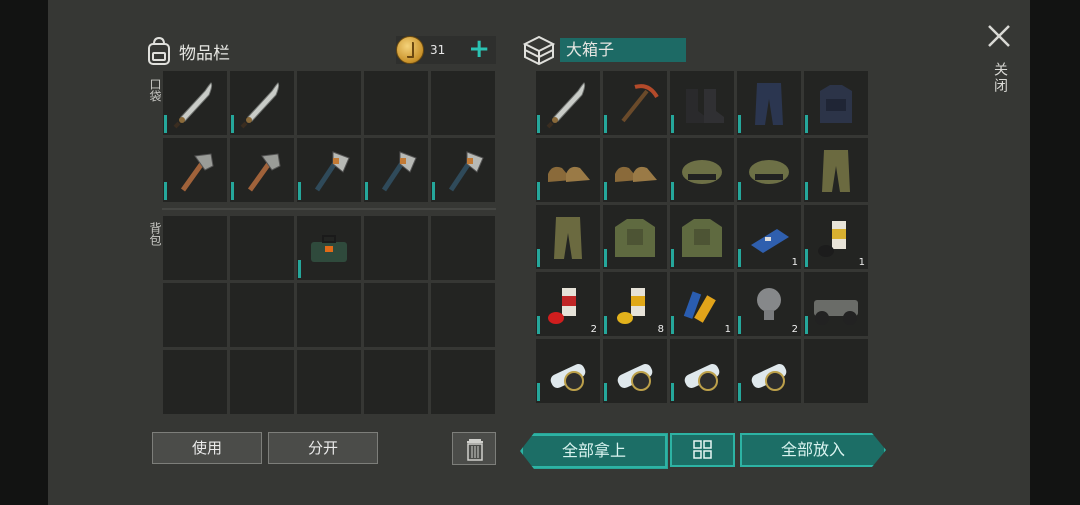 The width and height of the screenshot is (1080, 505). I want to click on camo-pants-icon, so click(568, 238).